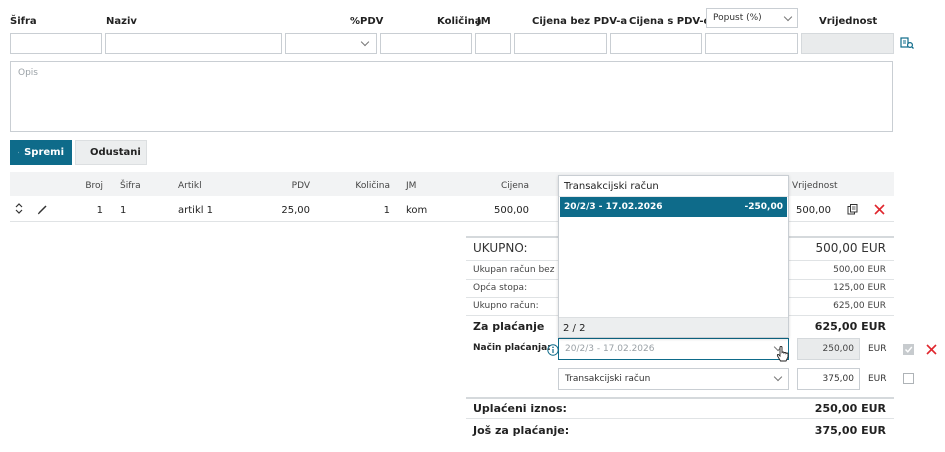 This screenshot has width=945, height=452. Describe the element at coordinates (493, 43) in the screenshot. I see `jm-input` at that location.